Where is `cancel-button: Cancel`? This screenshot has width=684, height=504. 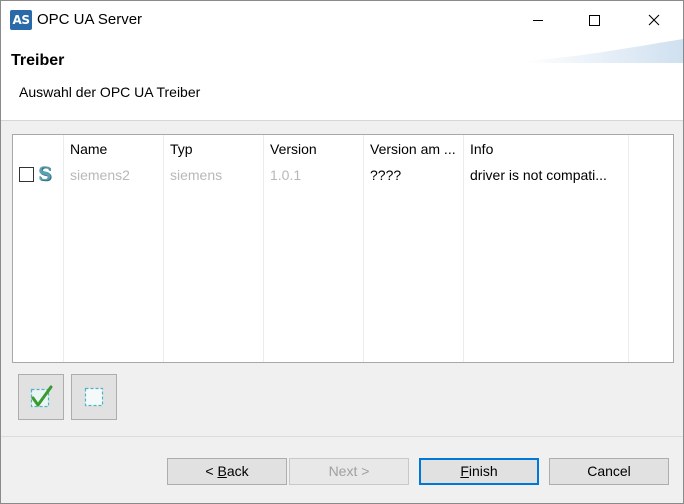
cancel-button: Cancel is located at coordinates (609, 471).